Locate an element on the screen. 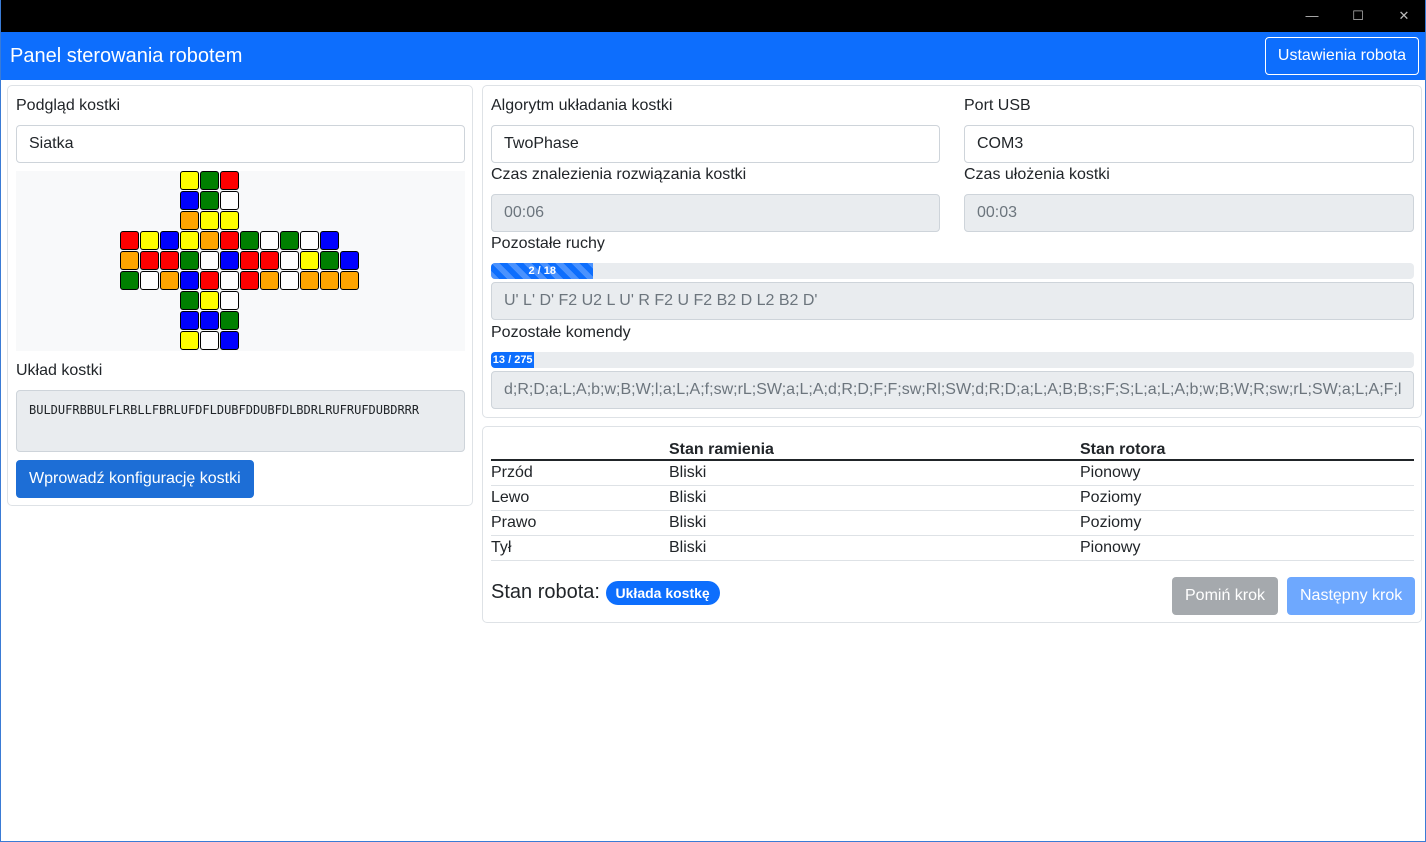  layout-label: Układ kostki is located at coordinates (59, 370).